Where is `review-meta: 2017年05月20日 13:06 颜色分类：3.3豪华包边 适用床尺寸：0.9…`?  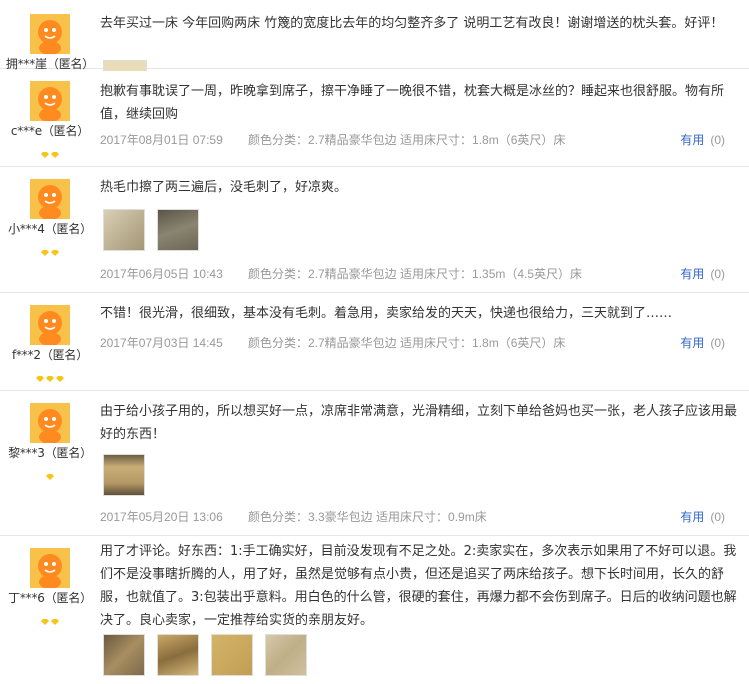
review-meta: 2017年05月20日 13:06 颜色分类：3.3豪华包边 适用床尺寸：0.9… is located at coordinates (412, 517).